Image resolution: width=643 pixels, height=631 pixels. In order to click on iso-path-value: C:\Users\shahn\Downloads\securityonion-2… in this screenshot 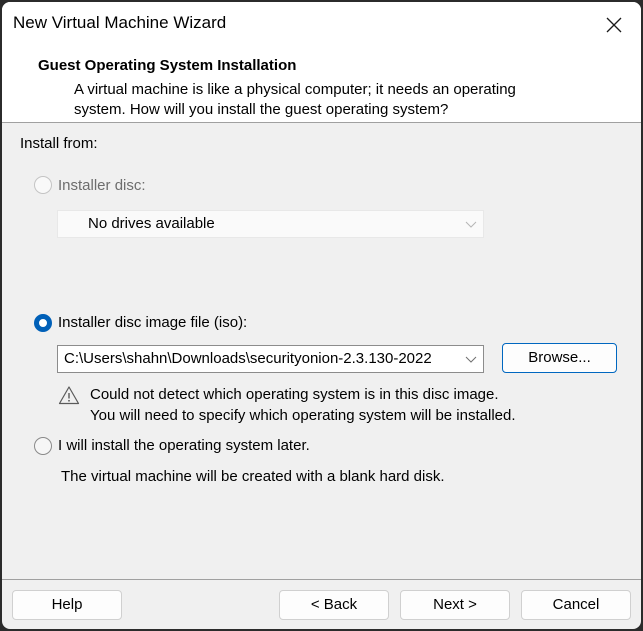, I will do `click(262, 359)`.